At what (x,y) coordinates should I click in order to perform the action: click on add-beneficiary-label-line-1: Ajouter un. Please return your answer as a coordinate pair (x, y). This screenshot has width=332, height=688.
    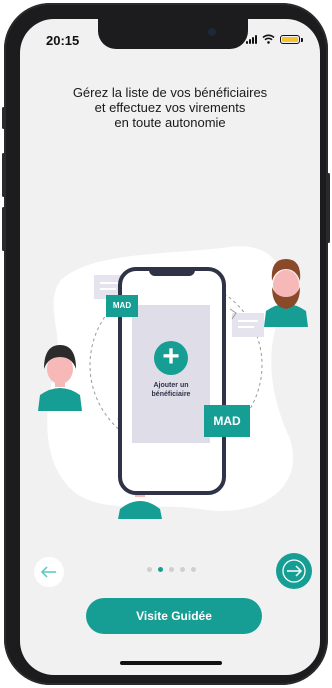
    Looking at the image, I should click on (171, 385).